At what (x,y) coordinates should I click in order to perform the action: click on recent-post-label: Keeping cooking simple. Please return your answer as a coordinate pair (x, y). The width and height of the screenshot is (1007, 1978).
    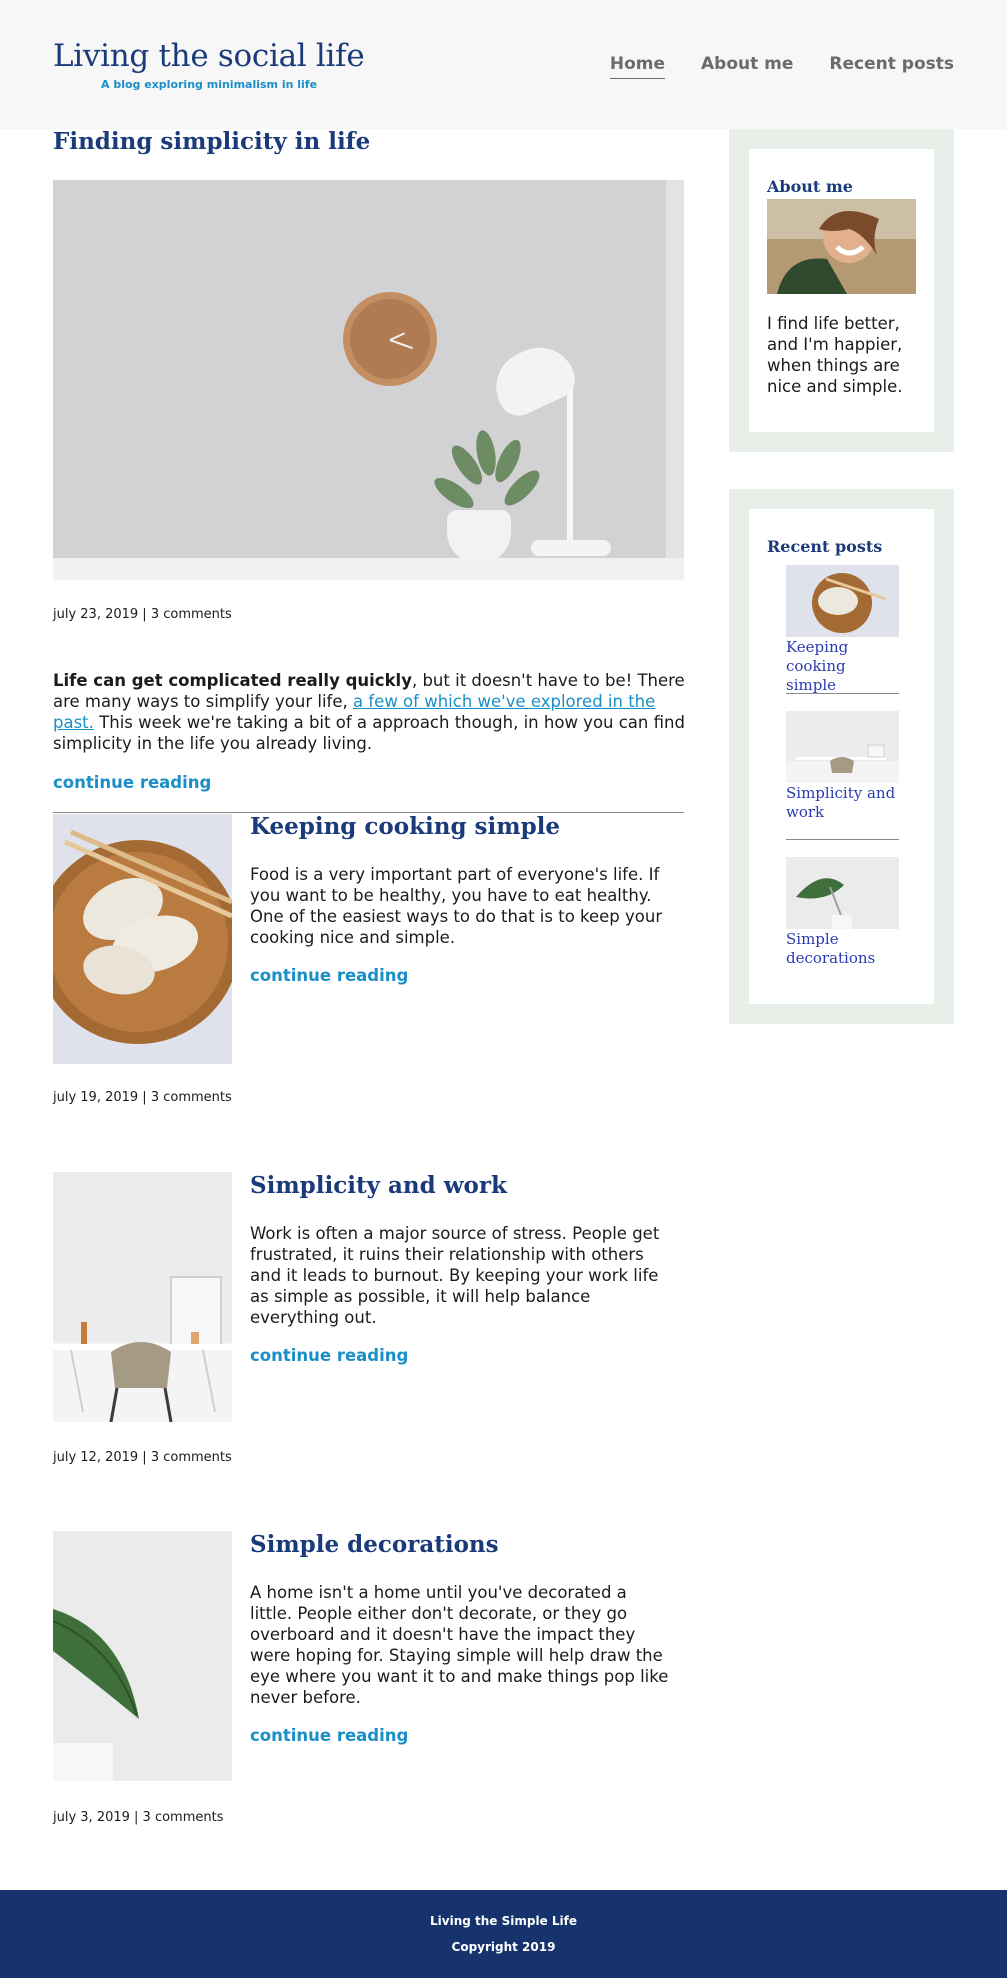
    Looking at the image, I should click on (817, 666).